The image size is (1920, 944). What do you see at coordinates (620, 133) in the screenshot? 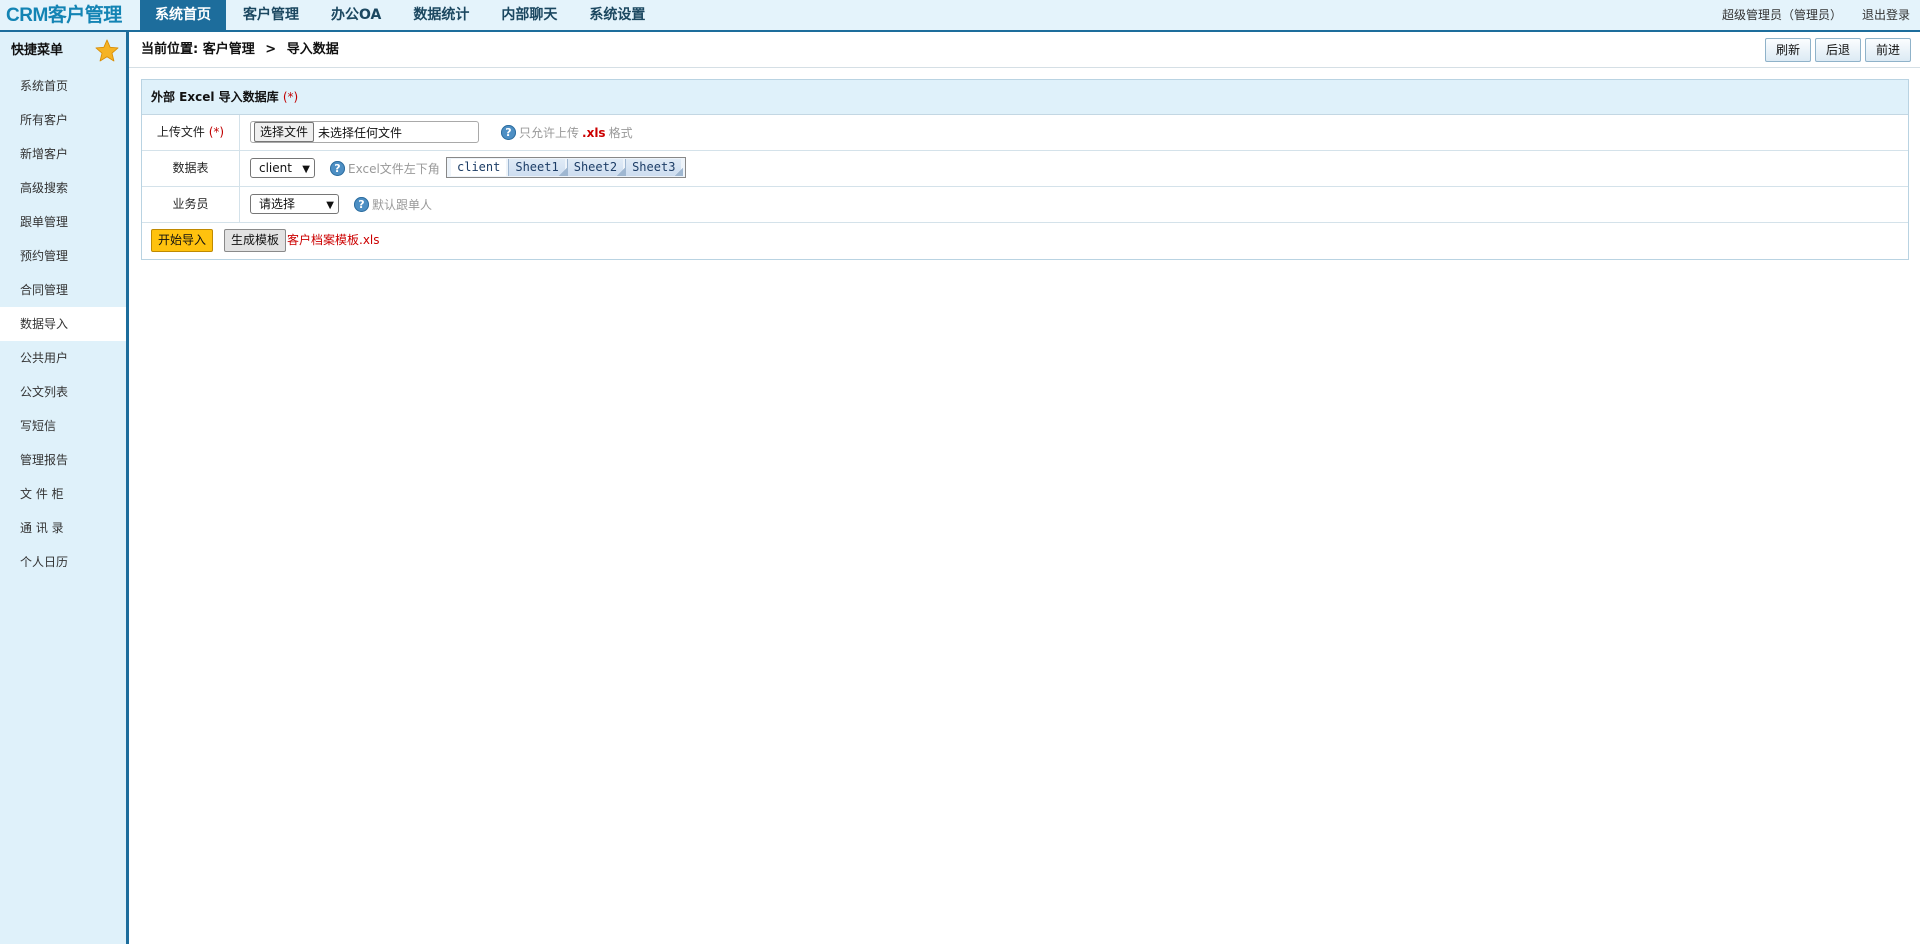
I see `upload-help-suffix: 格式` at bounding box center [620, 133].